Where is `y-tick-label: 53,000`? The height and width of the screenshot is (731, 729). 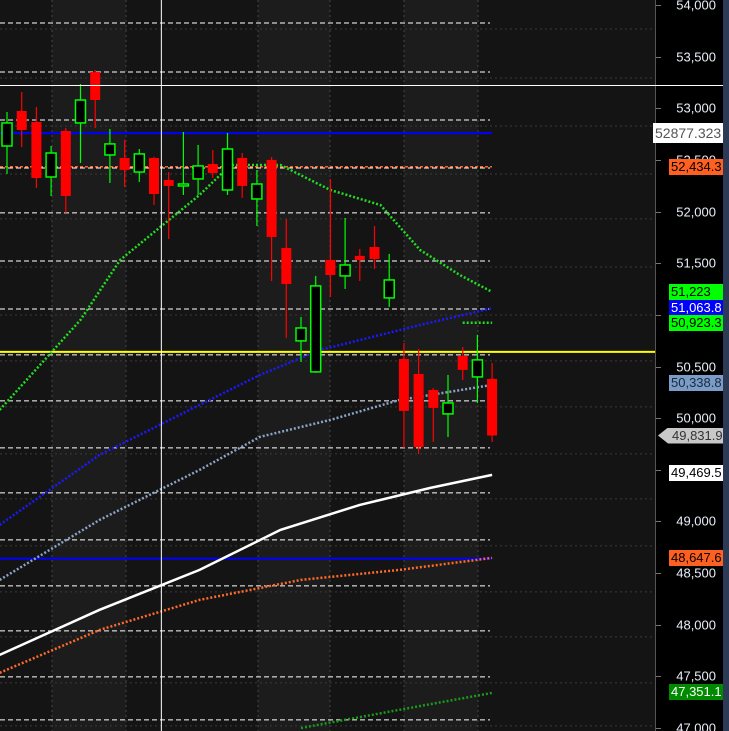
y-tick-label: 53,000 is located at coordinates (696, 108).